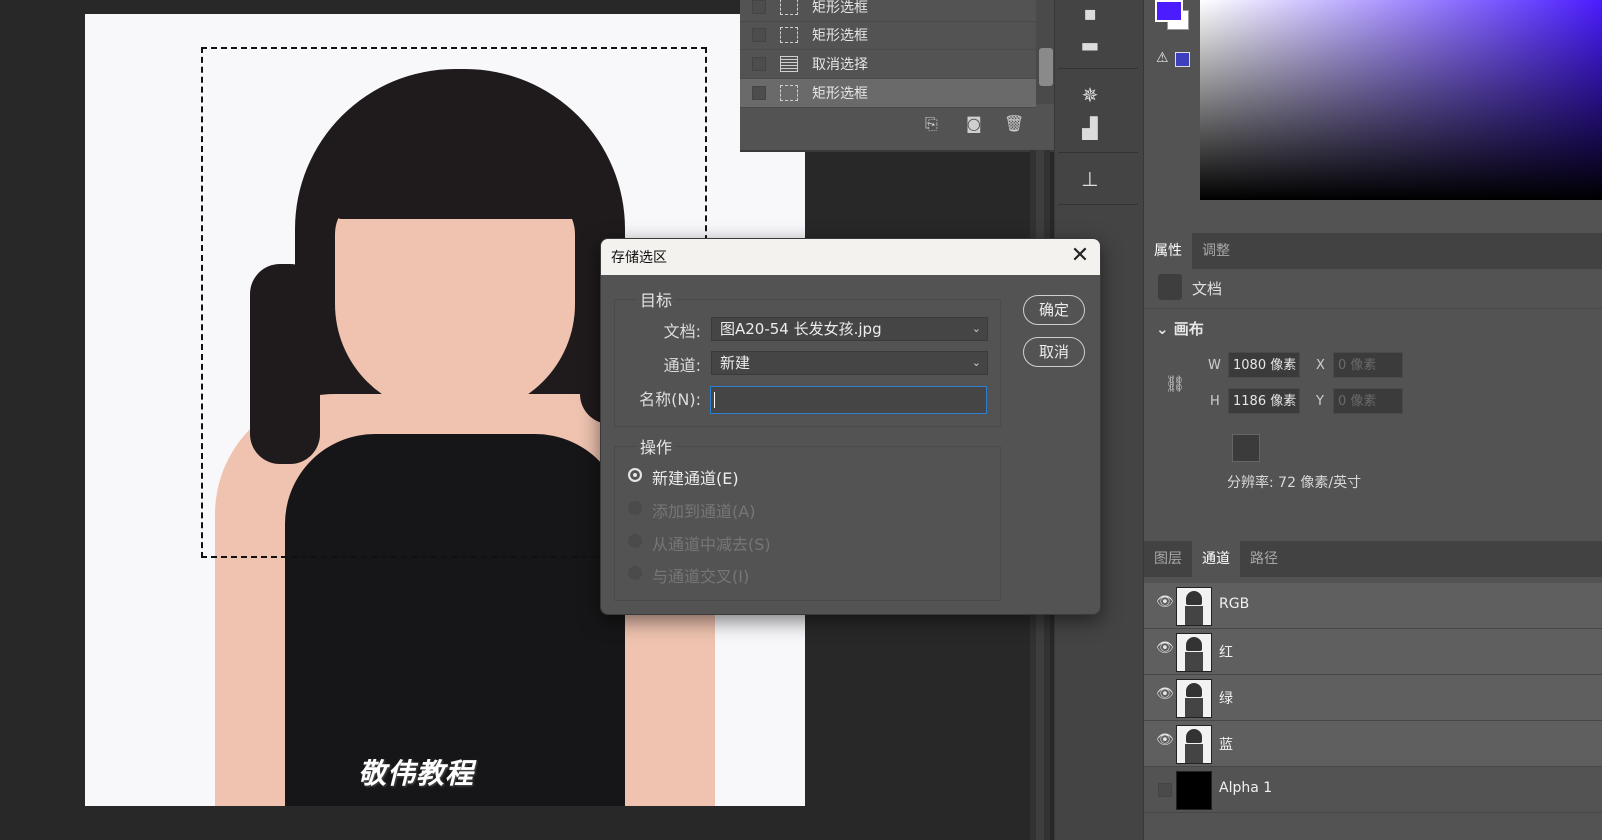 This screenshot has height=840, width=1602. What do you see at coordinates (849, 363) in the screenshot?
I see `channel-select: 新建 ⌄` at bounding box center [849, 363].